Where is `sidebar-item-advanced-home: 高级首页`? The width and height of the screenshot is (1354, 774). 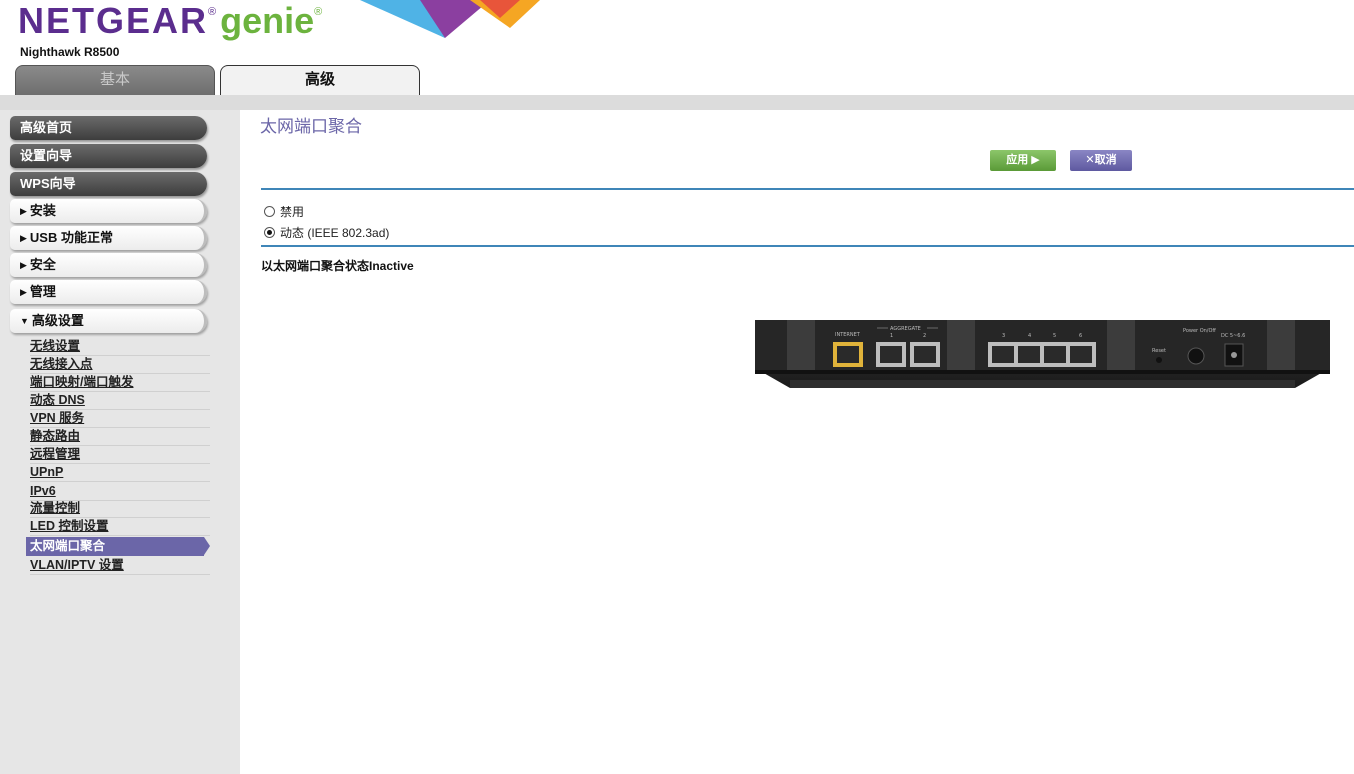 sidebar-item-advanced-home: 高级首页 is located at coordinates (108, 128).